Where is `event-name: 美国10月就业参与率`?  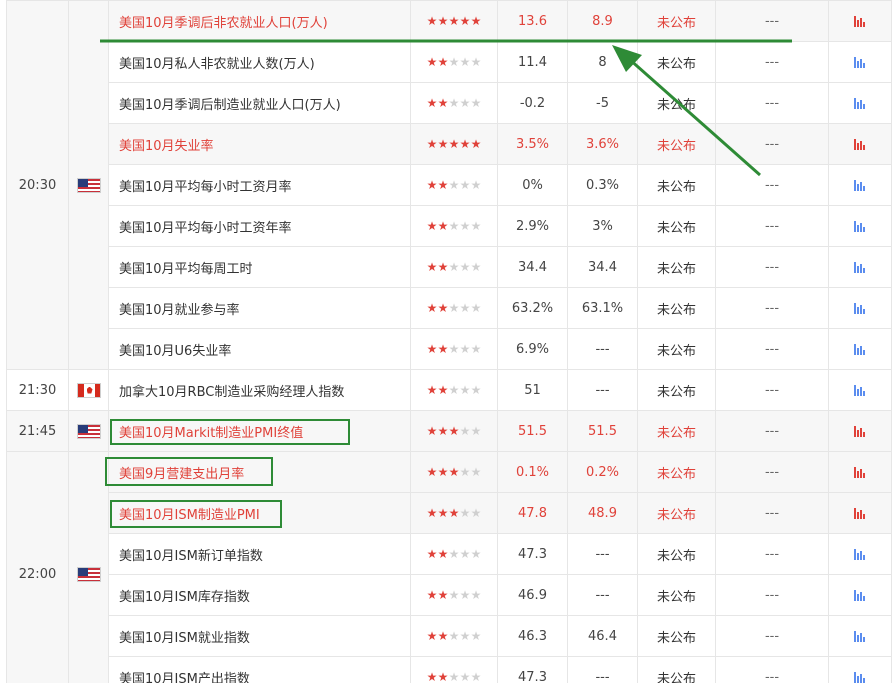 event-name: 美国10月就业参与率 is located at coordinates (259, 308).